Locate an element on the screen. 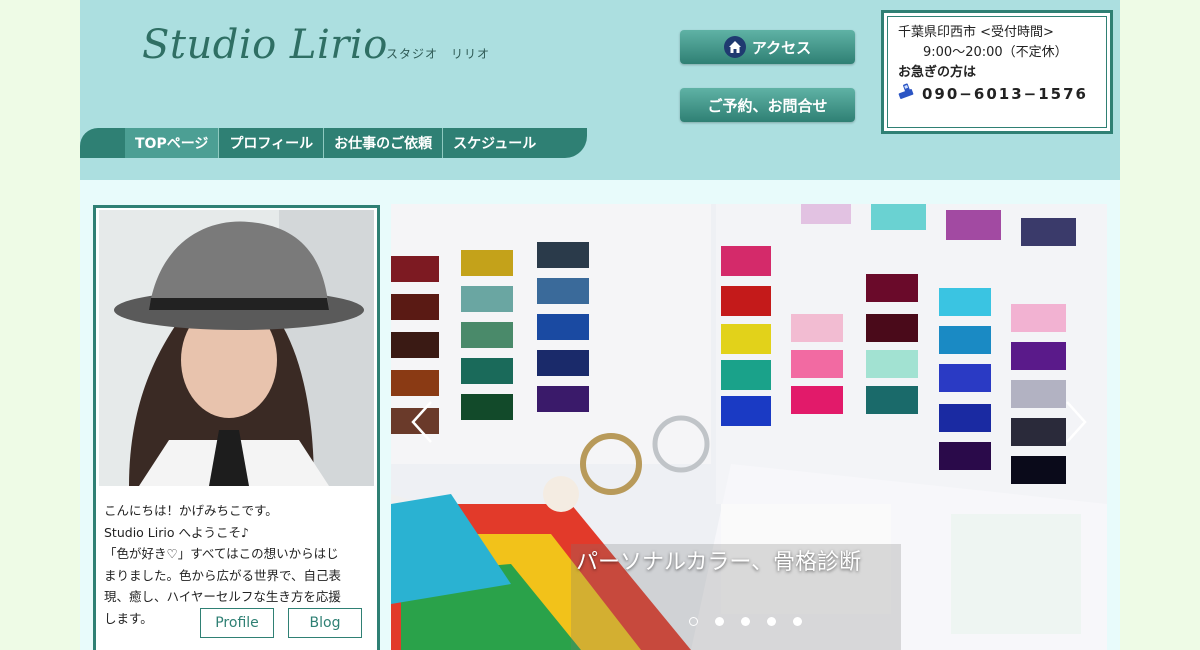 This screenshot has width=1200, height=650. reserve-contact-button: ご予約、お問合せ is located at coordinates (767, 105).